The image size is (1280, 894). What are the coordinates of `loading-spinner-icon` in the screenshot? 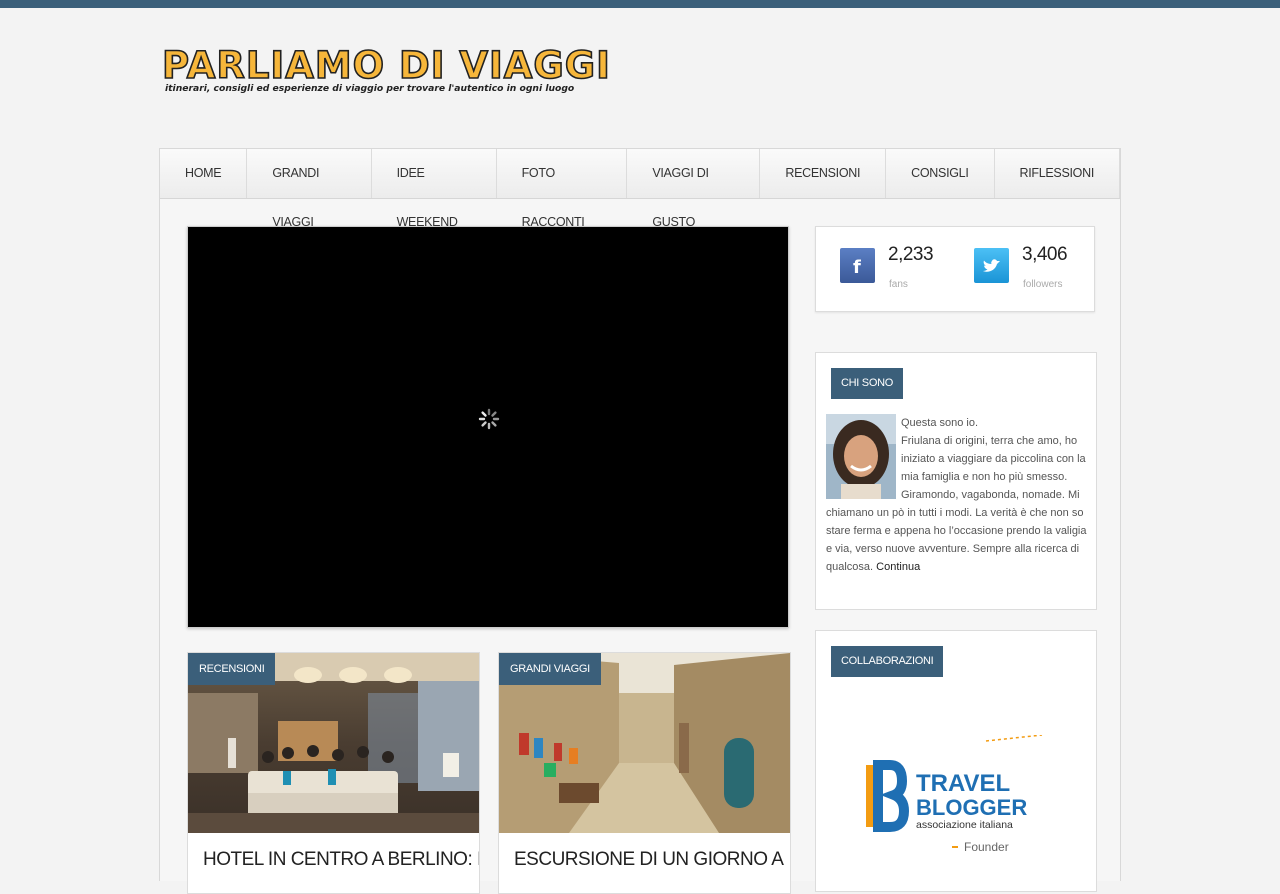 It's located at (489, 419).